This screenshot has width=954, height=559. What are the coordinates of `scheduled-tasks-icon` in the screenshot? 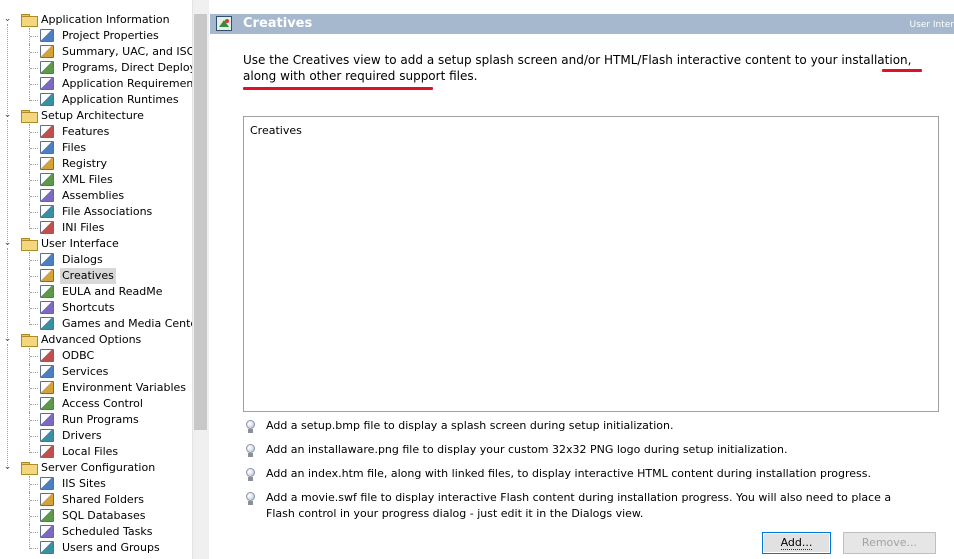 It's located at (47, 531).